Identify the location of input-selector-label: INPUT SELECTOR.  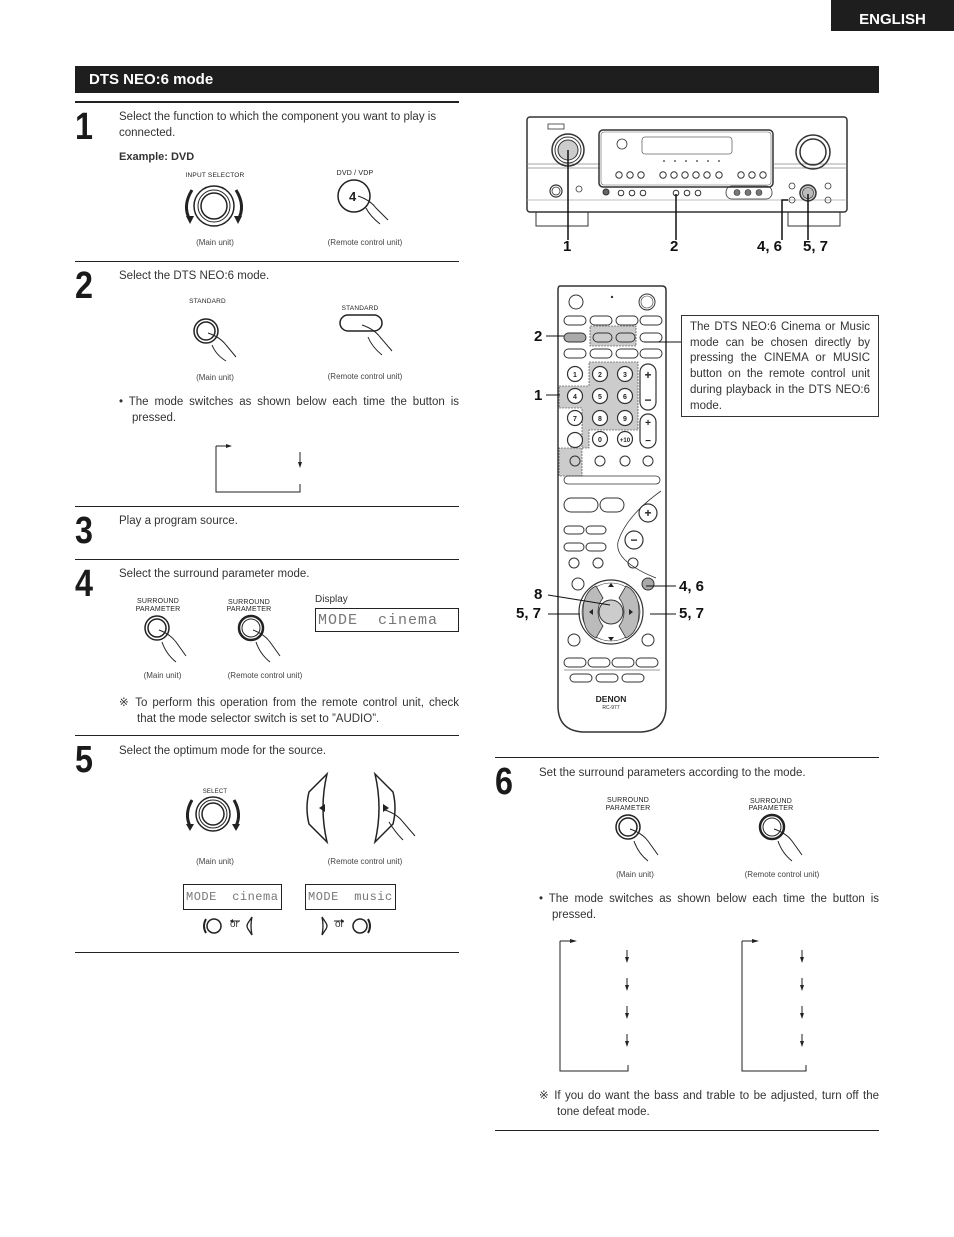
(215, 175).